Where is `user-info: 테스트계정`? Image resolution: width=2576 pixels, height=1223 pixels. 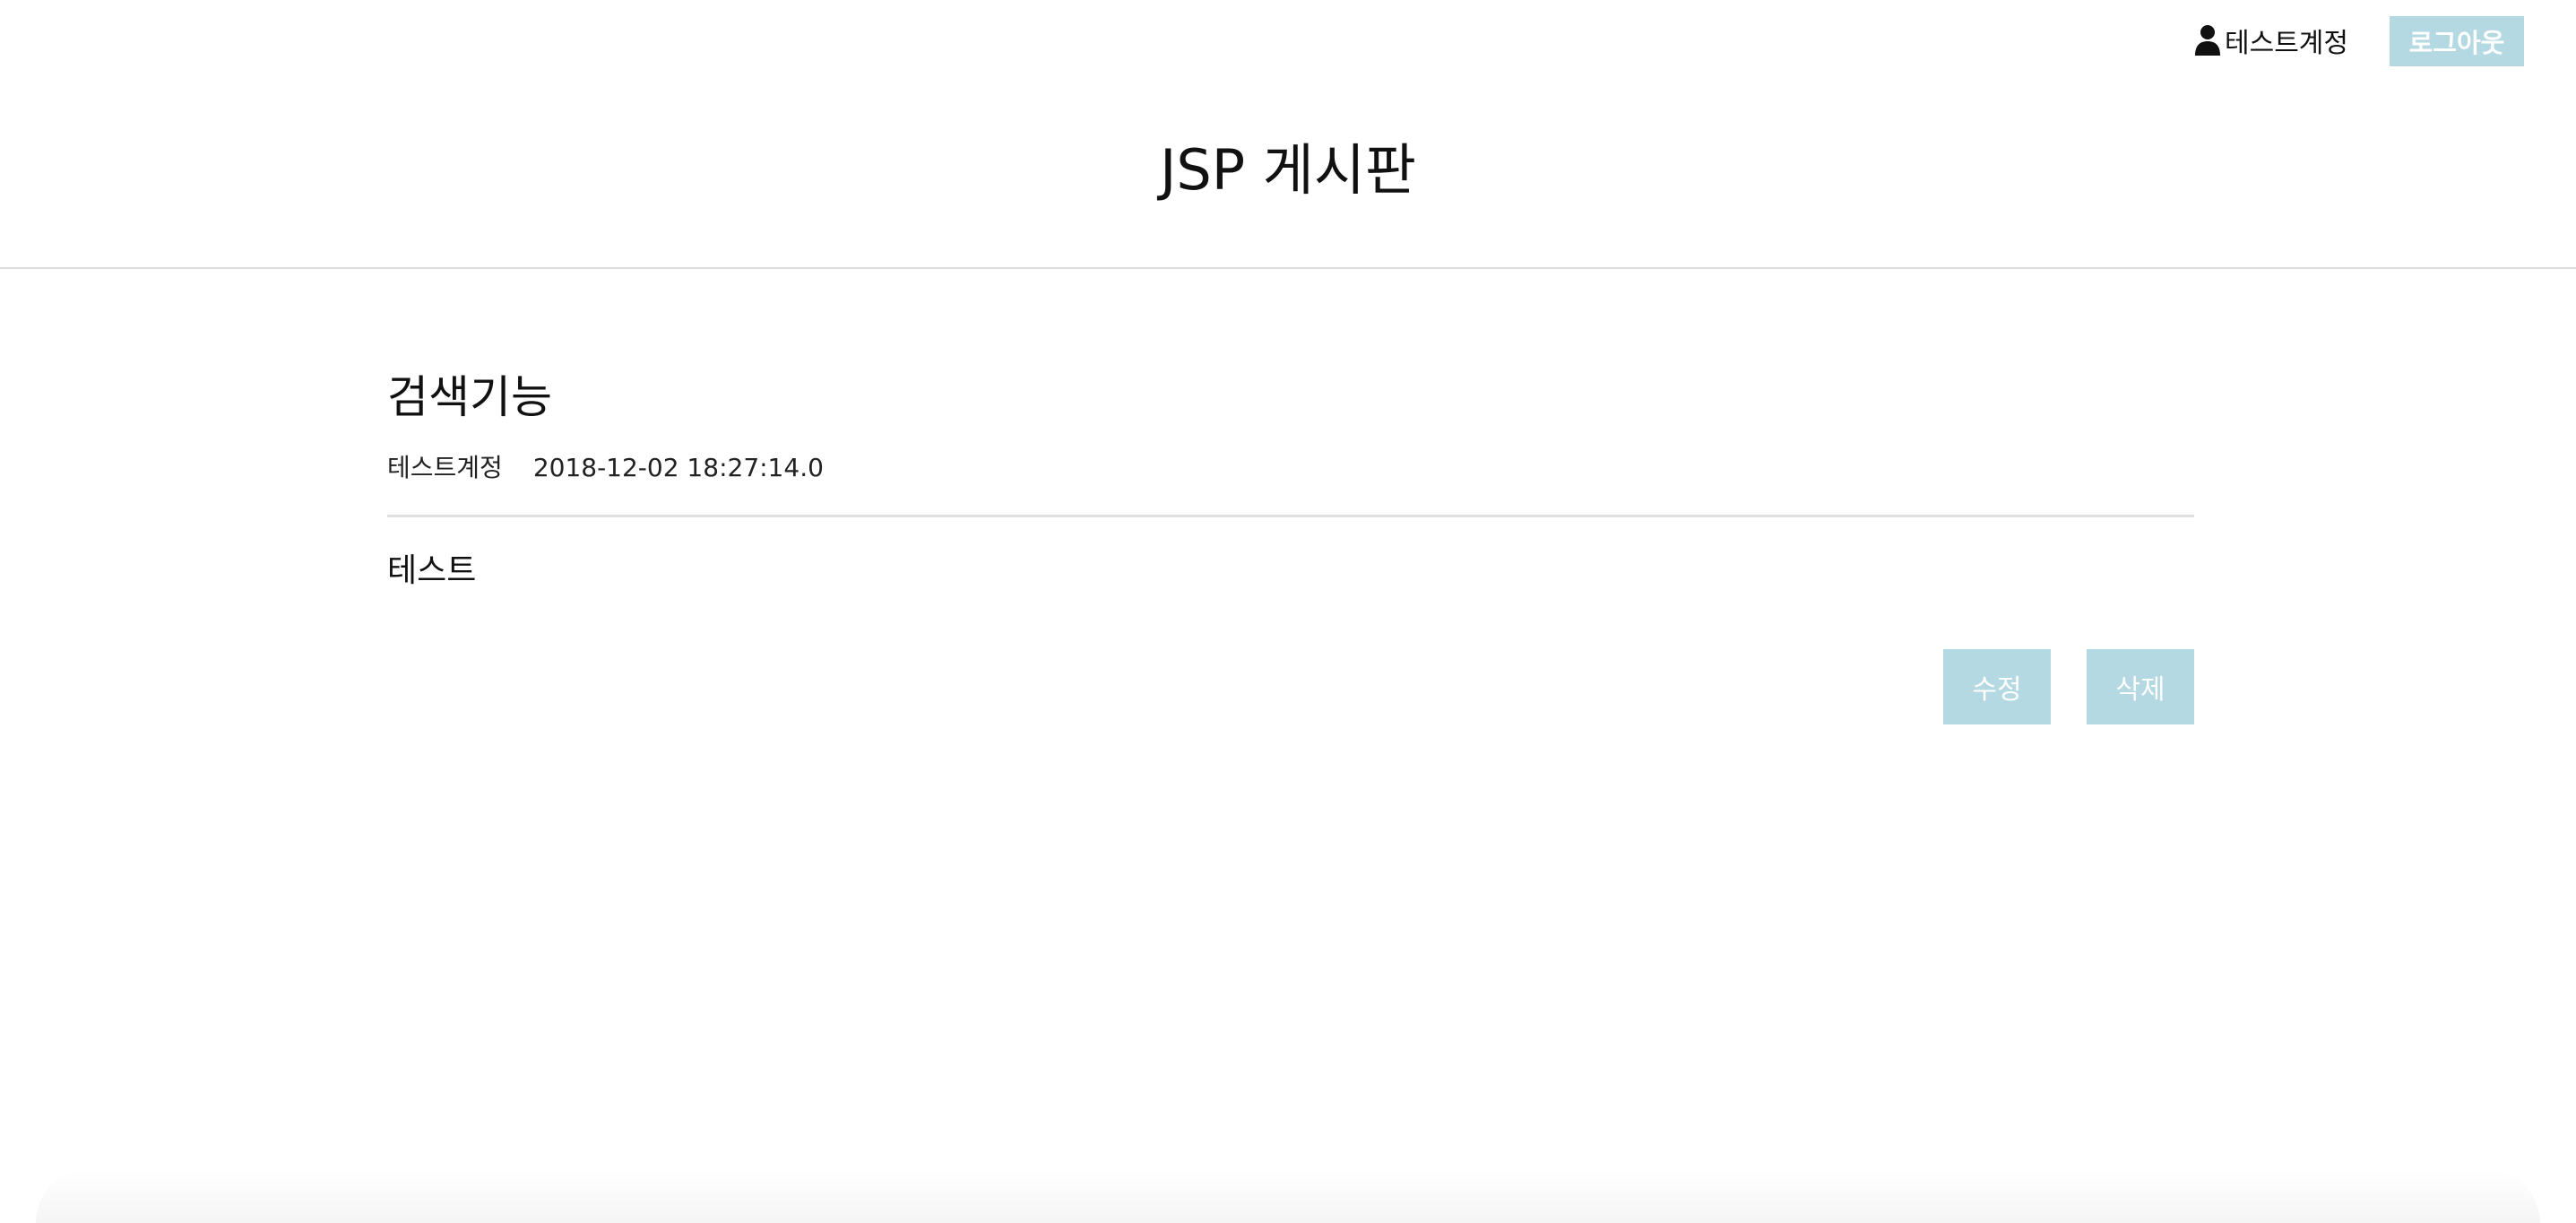
user-info: 테스트계정 is located at coordinates (2271, 40).